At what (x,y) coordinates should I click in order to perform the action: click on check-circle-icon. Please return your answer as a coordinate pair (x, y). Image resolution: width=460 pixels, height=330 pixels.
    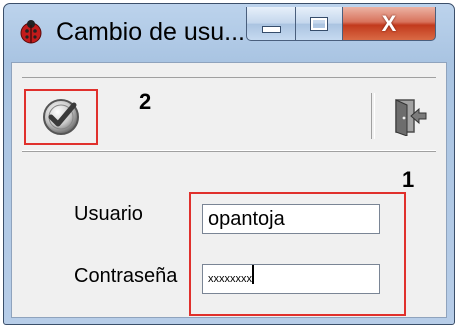
    Looking at the image, I should click on (61, 117).